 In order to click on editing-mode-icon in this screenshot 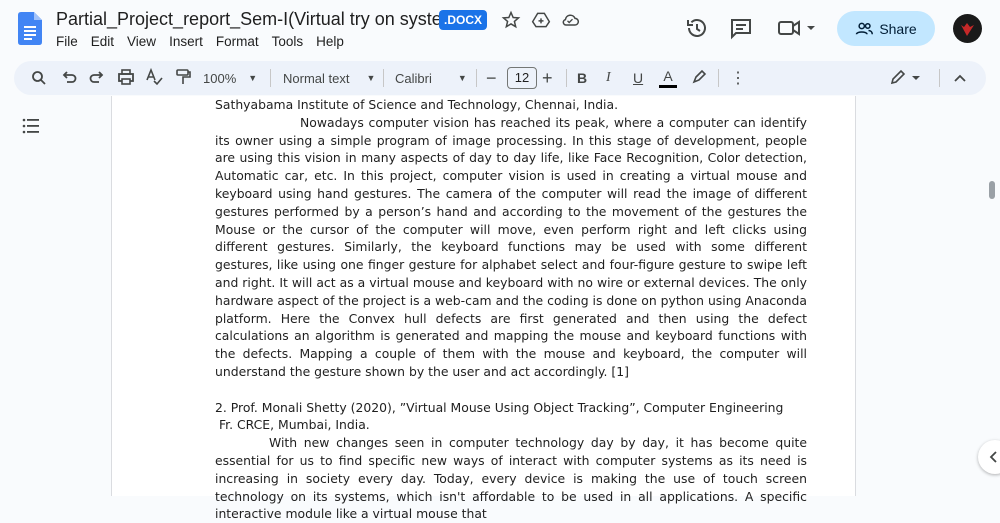, I will do `click(905, 78)`.